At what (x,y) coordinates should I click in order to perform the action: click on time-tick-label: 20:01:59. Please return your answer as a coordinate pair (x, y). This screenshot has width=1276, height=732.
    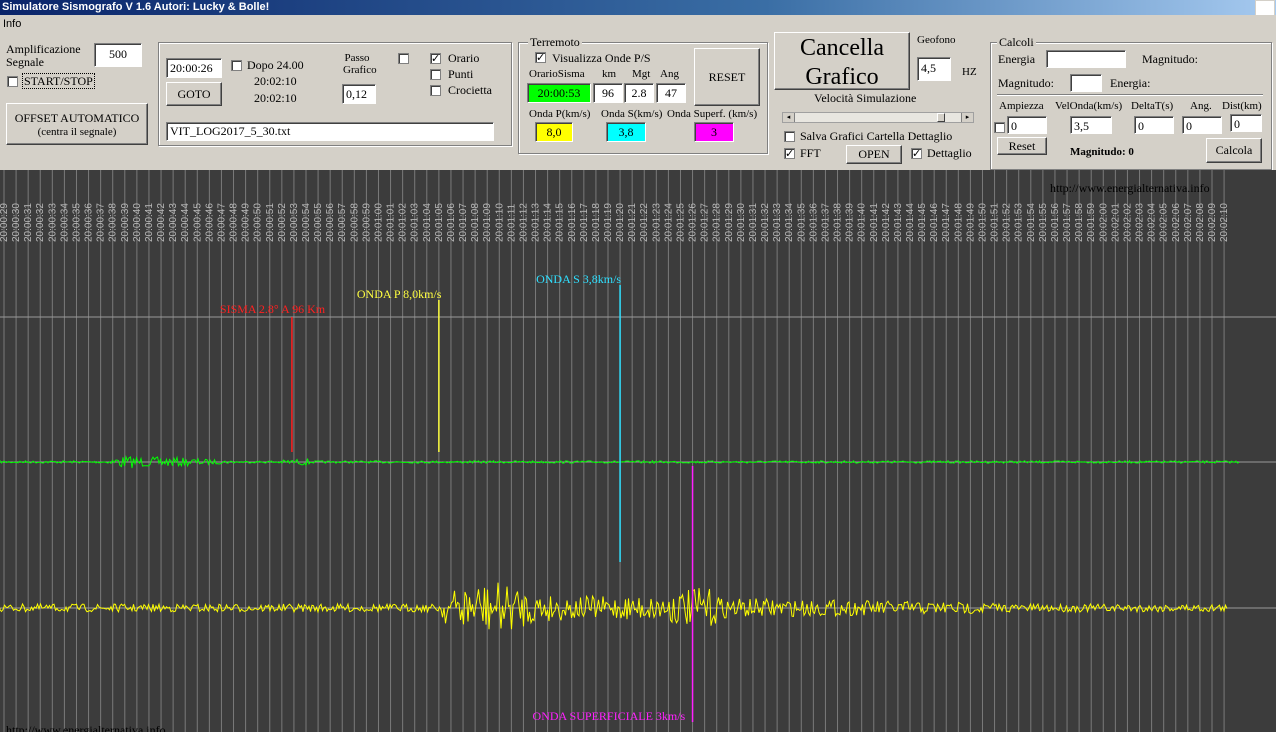
    Looking at the image, I should click on (1091, 222).